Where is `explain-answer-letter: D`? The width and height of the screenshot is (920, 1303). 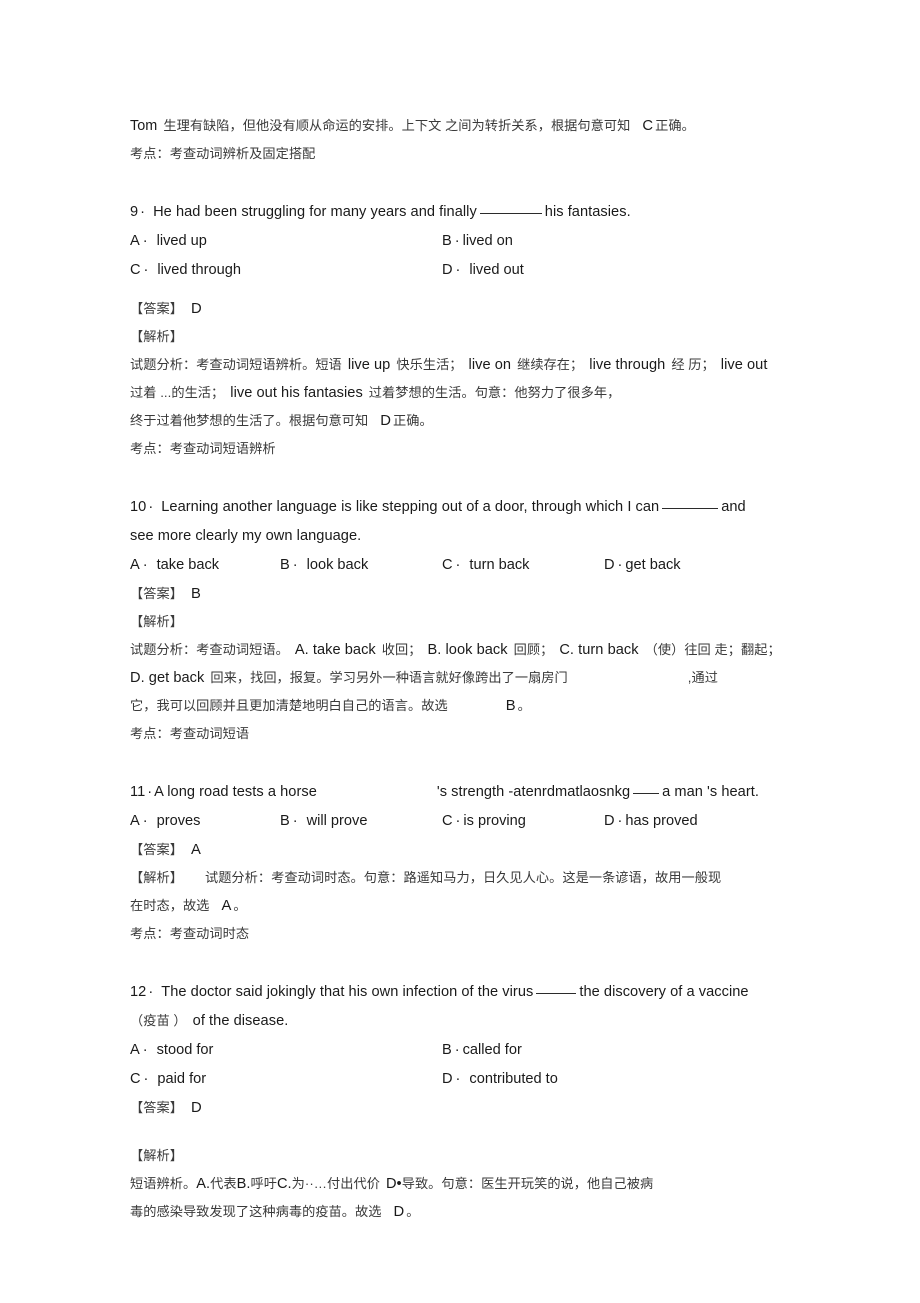 explain-answer-letter: D is located at coordinates (399, 1212).